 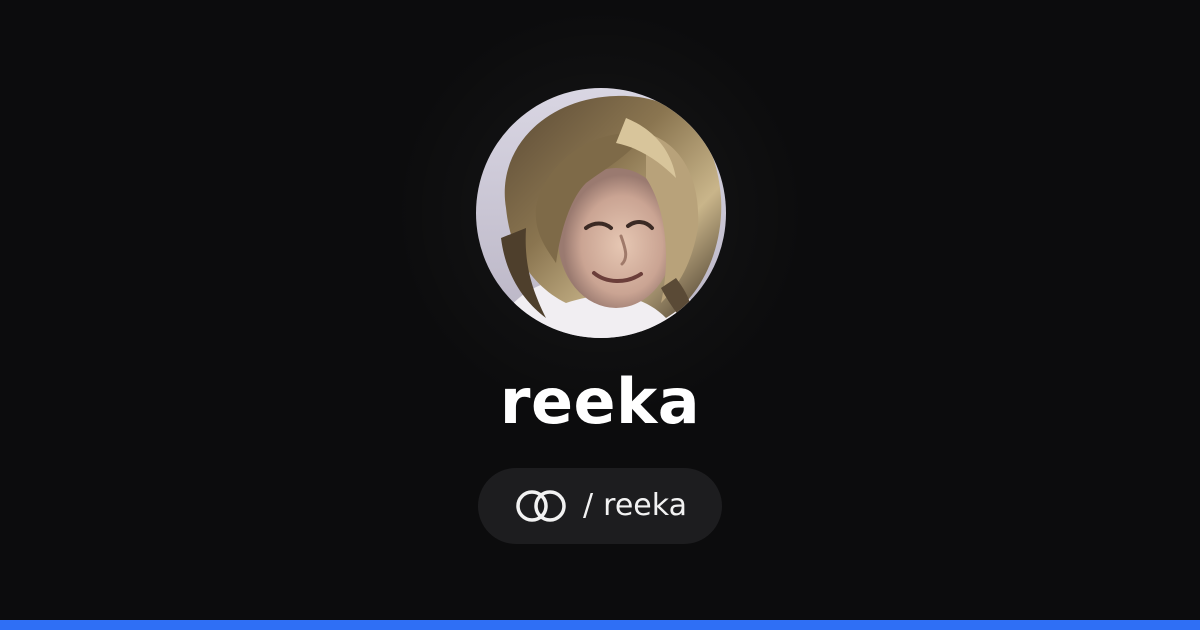 What do you see at coordinates (541, 506) in the screenshot?
I see `linked-rings-icon` at bounding box center [541, 506].